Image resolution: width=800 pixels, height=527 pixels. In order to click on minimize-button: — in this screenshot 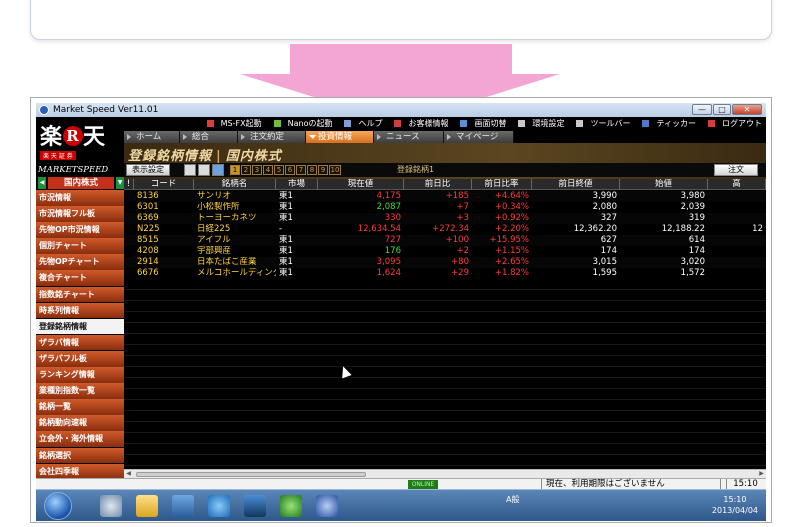, I will do `click(702, 109)`.